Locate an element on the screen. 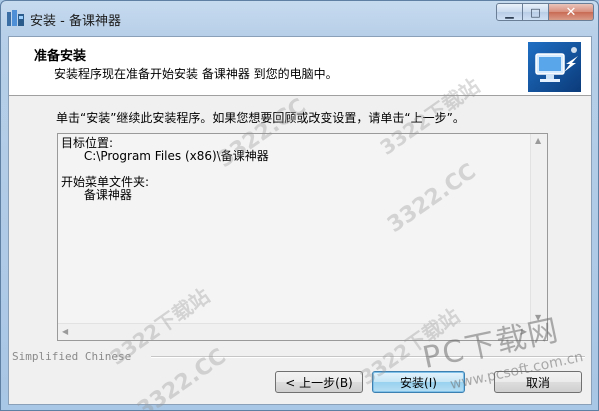  maximize-icon: □ is located at coordinates (535, 12).